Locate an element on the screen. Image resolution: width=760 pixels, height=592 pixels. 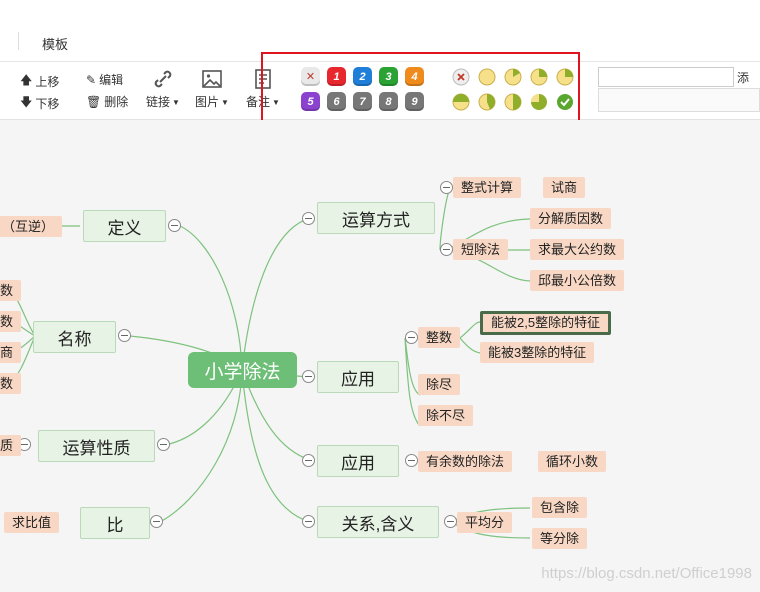
leaf-node: 整数 is located at coordinates (439, 337).